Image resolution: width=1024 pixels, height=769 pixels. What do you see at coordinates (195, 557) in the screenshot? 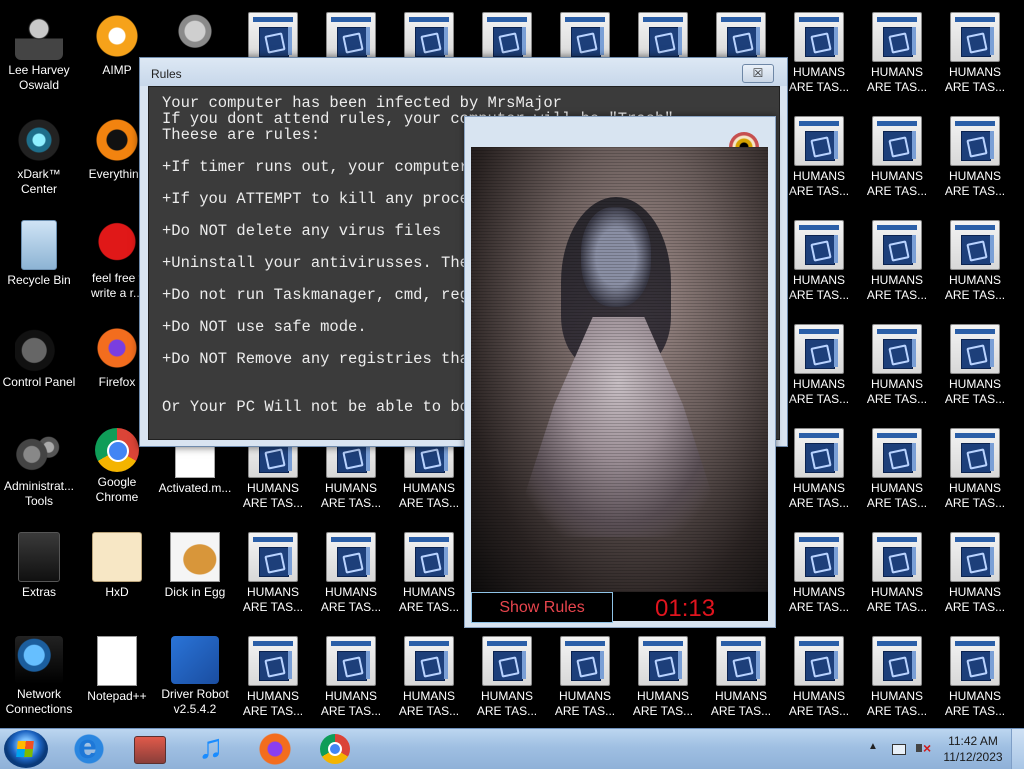
I see `dick-in-egg-glyph-icon` at bounding box center [195, 557].